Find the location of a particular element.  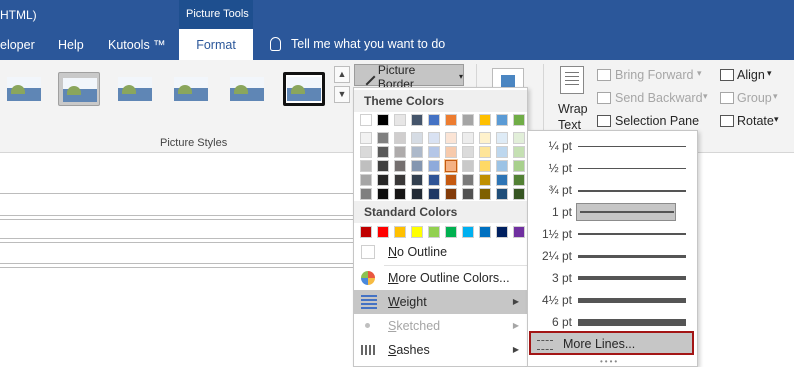

send-backward-button: Send Backward is located at coordinates (659, 98).